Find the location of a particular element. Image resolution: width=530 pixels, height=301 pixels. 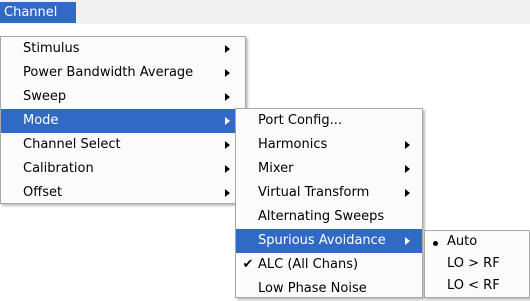

menu-item-power-bandwidth-average: Power Bandwidth Average is located at coordinates (123, 73).